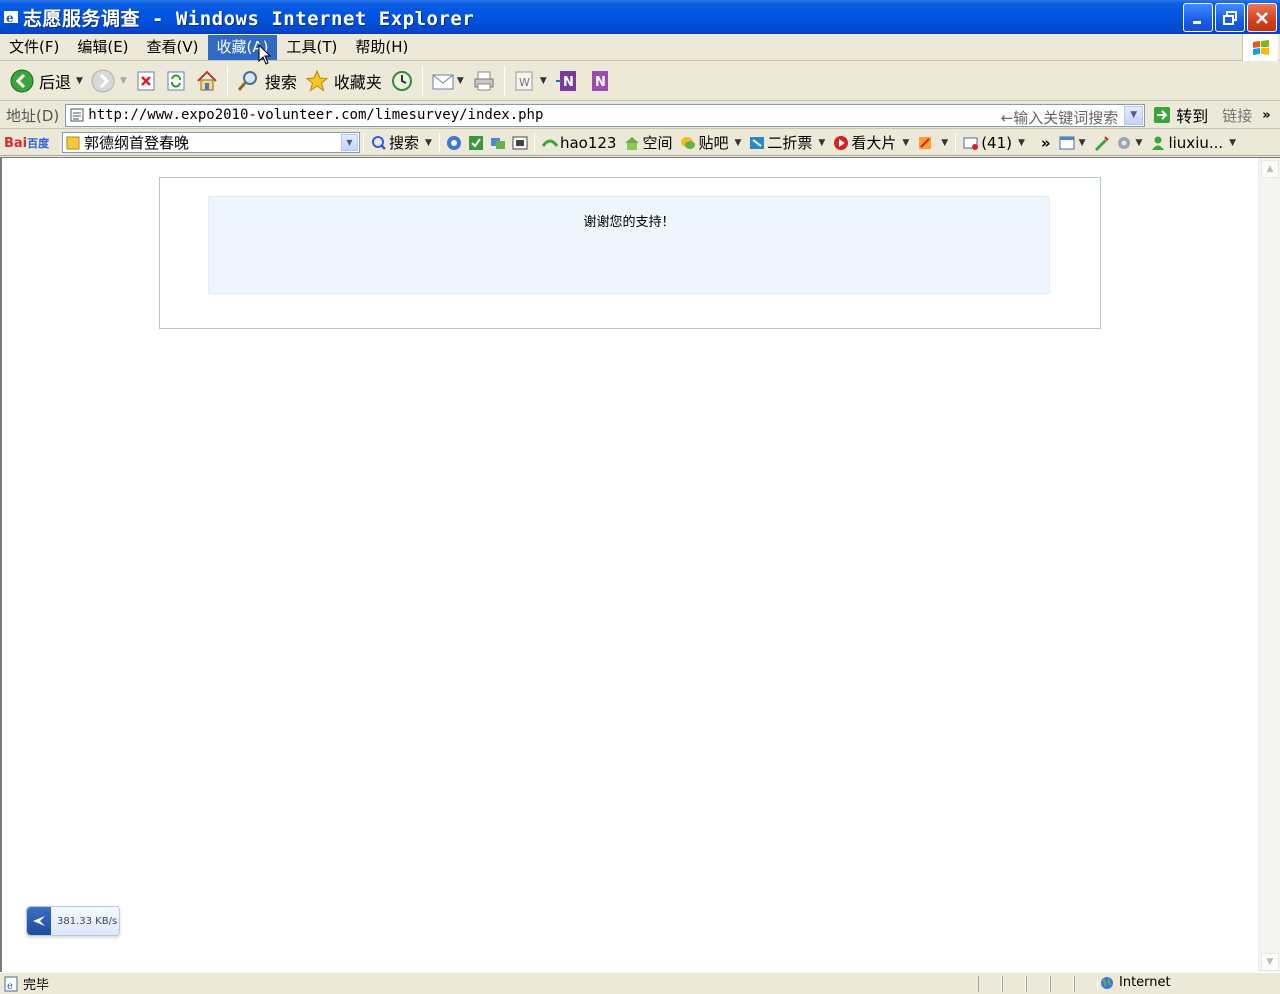 The height and width of the screenshot is (994, 1280). What do you see at coordinates (1021, 143) in the screenshot?
I see `mail-count-dropdown-icon: ▼` at bounding box center [1021, 143].